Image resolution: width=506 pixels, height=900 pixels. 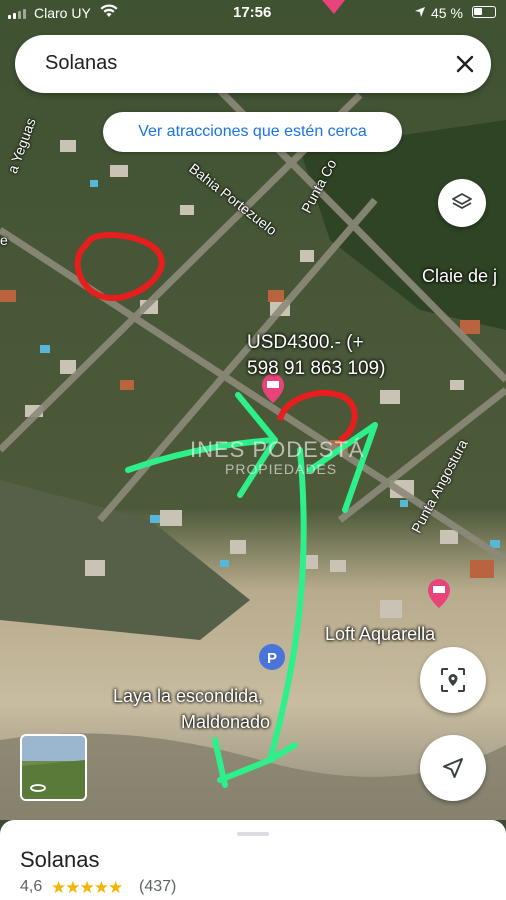 What do you see at coordinates (225, 722) in the screenshot?
I see `place-label-maldonado: Maldonado` at bounding box center [225, 722].